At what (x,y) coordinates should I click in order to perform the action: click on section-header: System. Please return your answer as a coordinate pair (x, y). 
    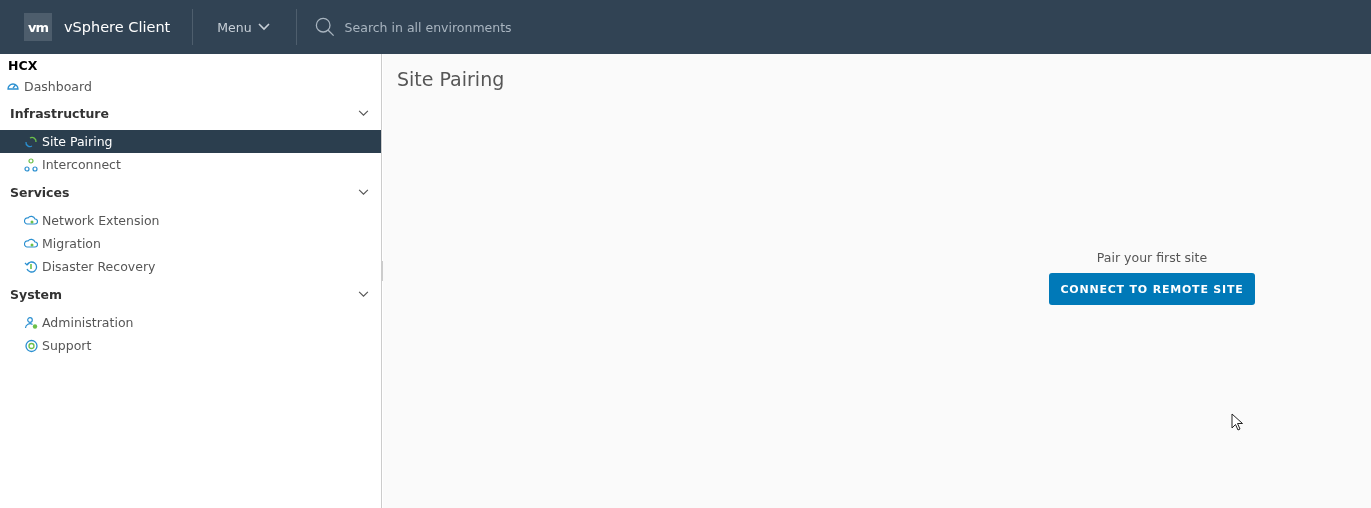
    Looking at the image, I should click on (190, 294).